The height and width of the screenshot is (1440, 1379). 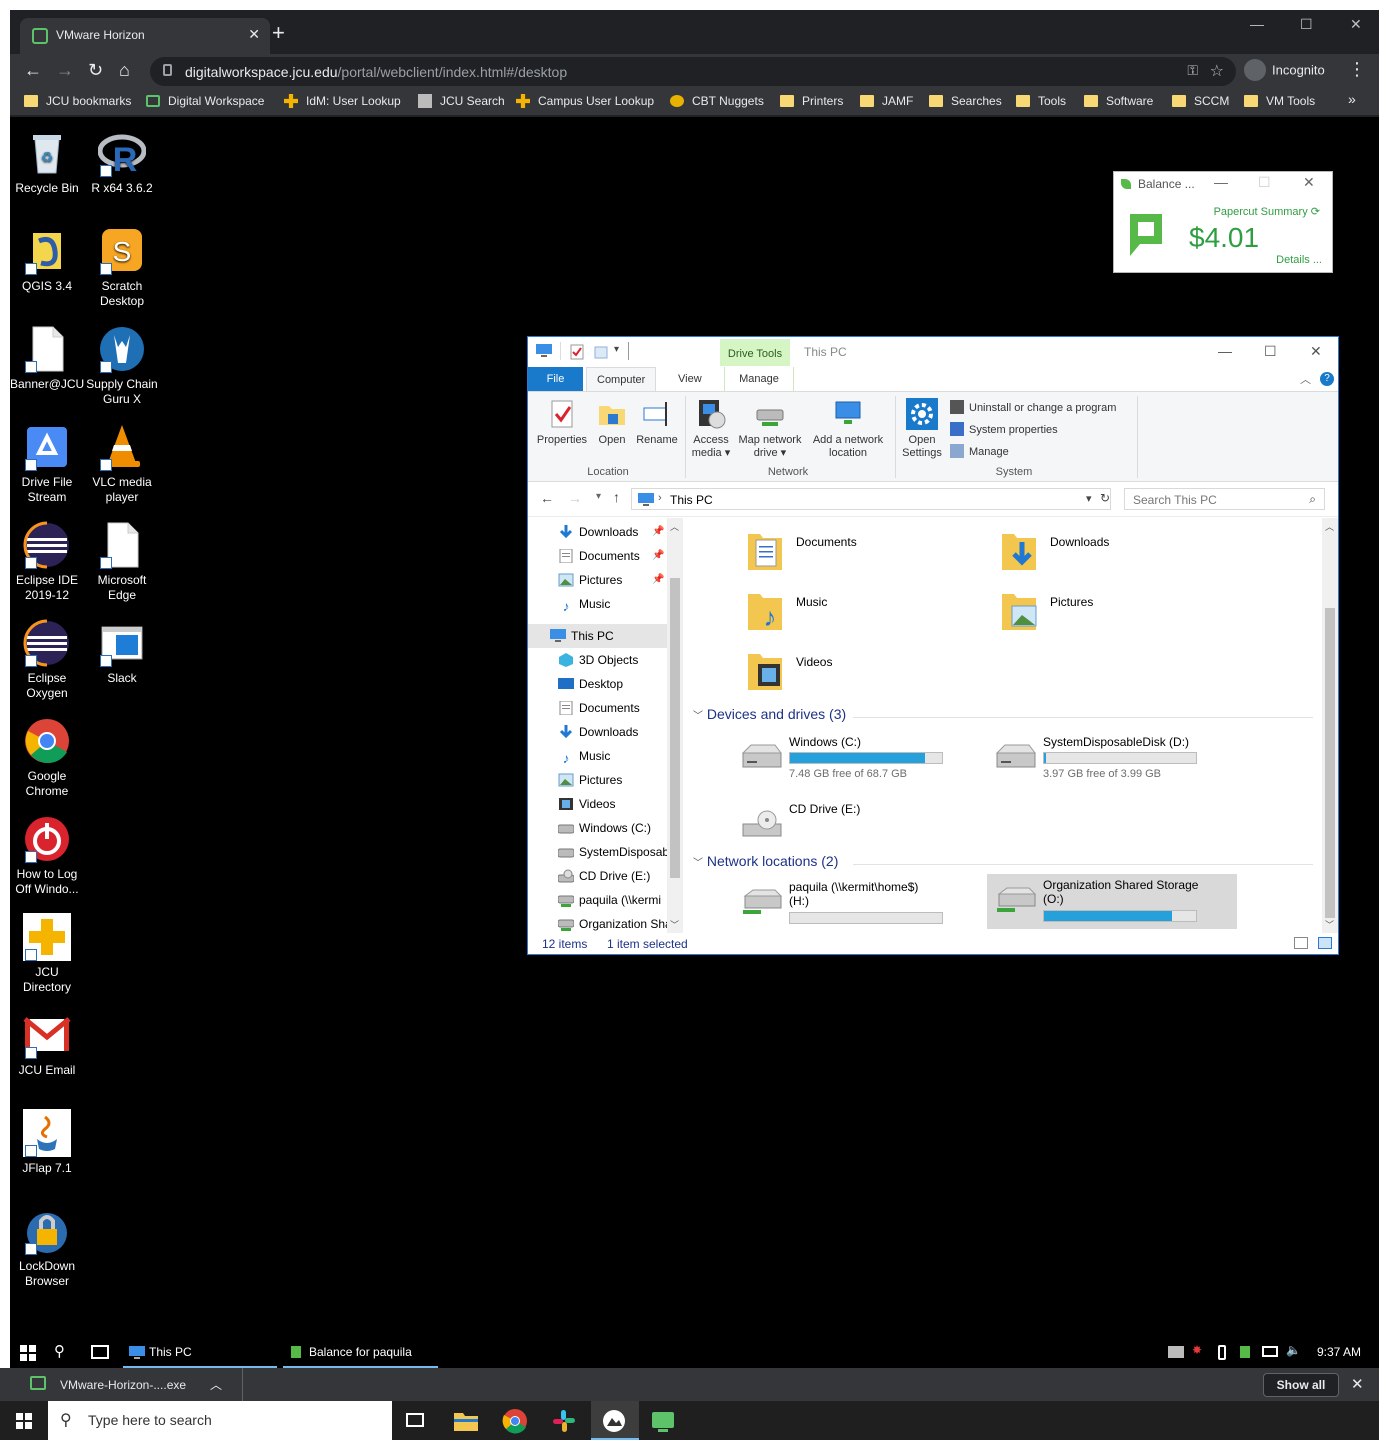 What do you see at coordinates (254, 34) in the screenshot?
I see `close-tab-icon: ✕` at bounding box center [254, 34].